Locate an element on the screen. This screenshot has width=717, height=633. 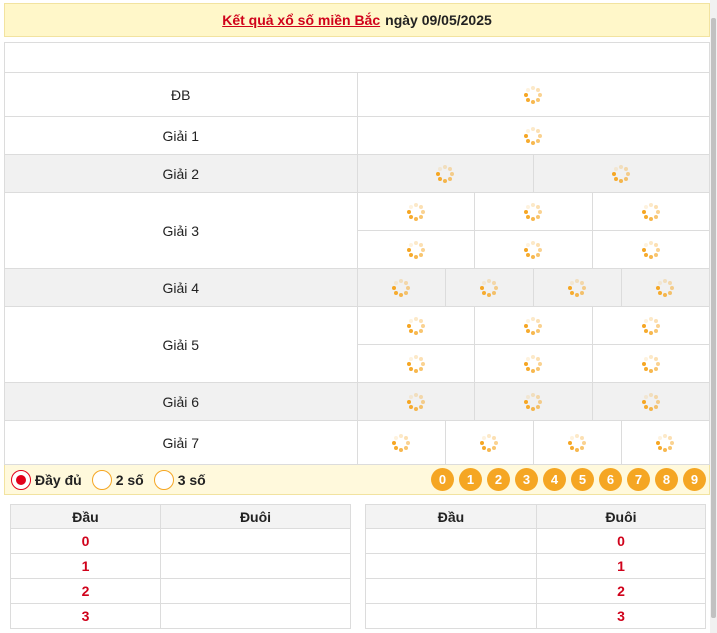
dau-values is located at coordinates (451, 566).